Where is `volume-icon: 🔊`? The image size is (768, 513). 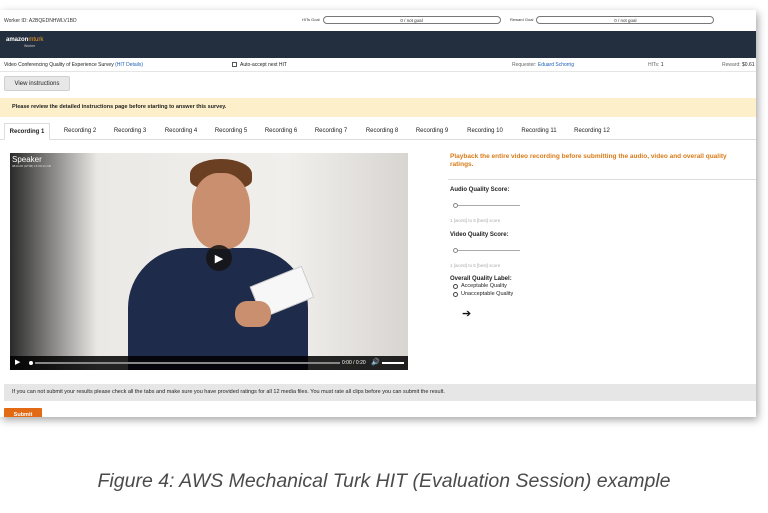 volume-icon: 🔊 is located at coordinates (375, 362).